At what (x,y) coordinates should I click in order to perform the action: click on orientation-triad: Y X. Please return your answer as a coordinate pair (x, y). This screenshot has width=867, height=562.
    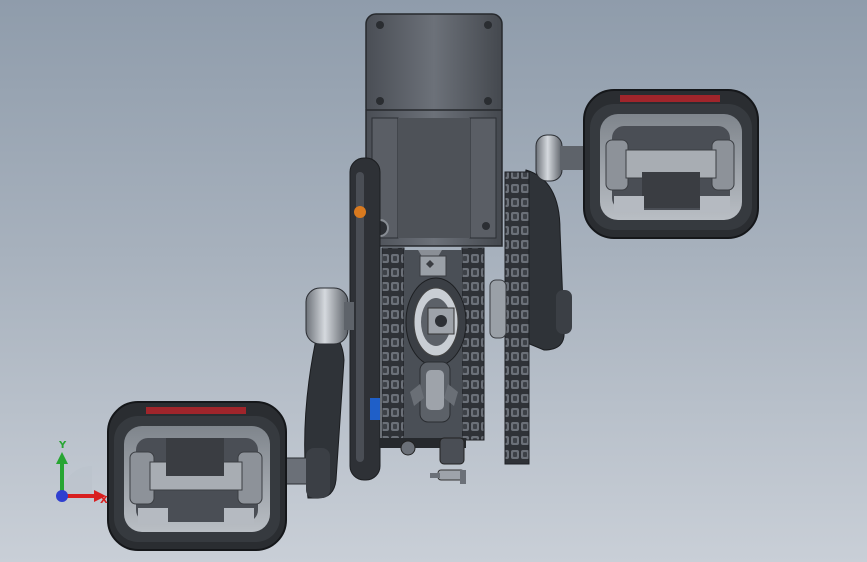
    Looking at the image, I should click on (82, 473).